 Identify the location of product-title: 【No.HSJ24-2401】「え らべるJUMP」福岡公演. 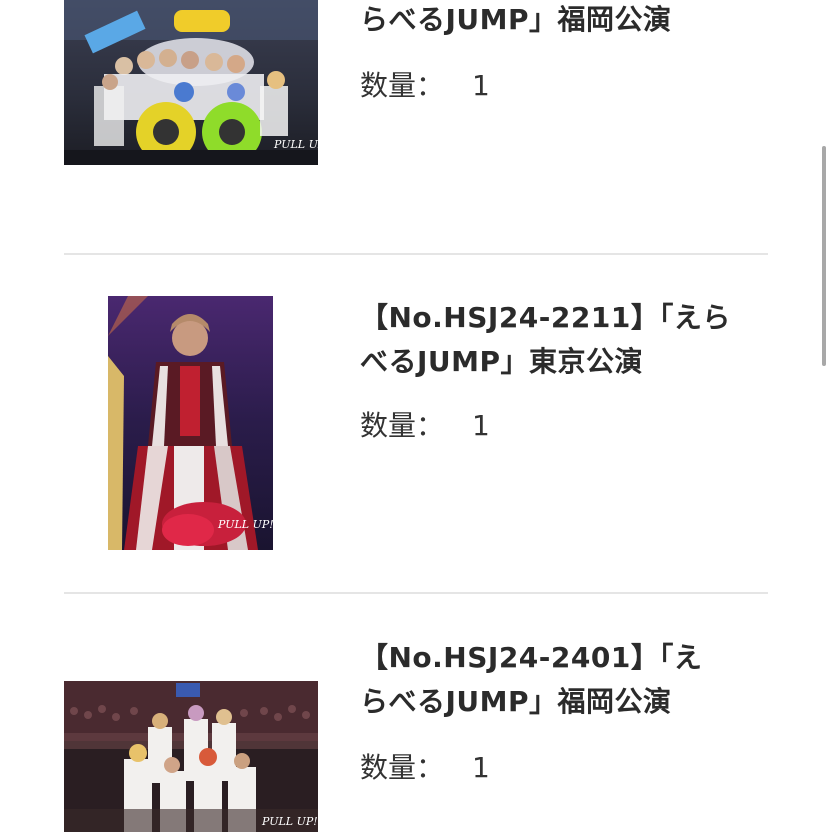
(562, 680).